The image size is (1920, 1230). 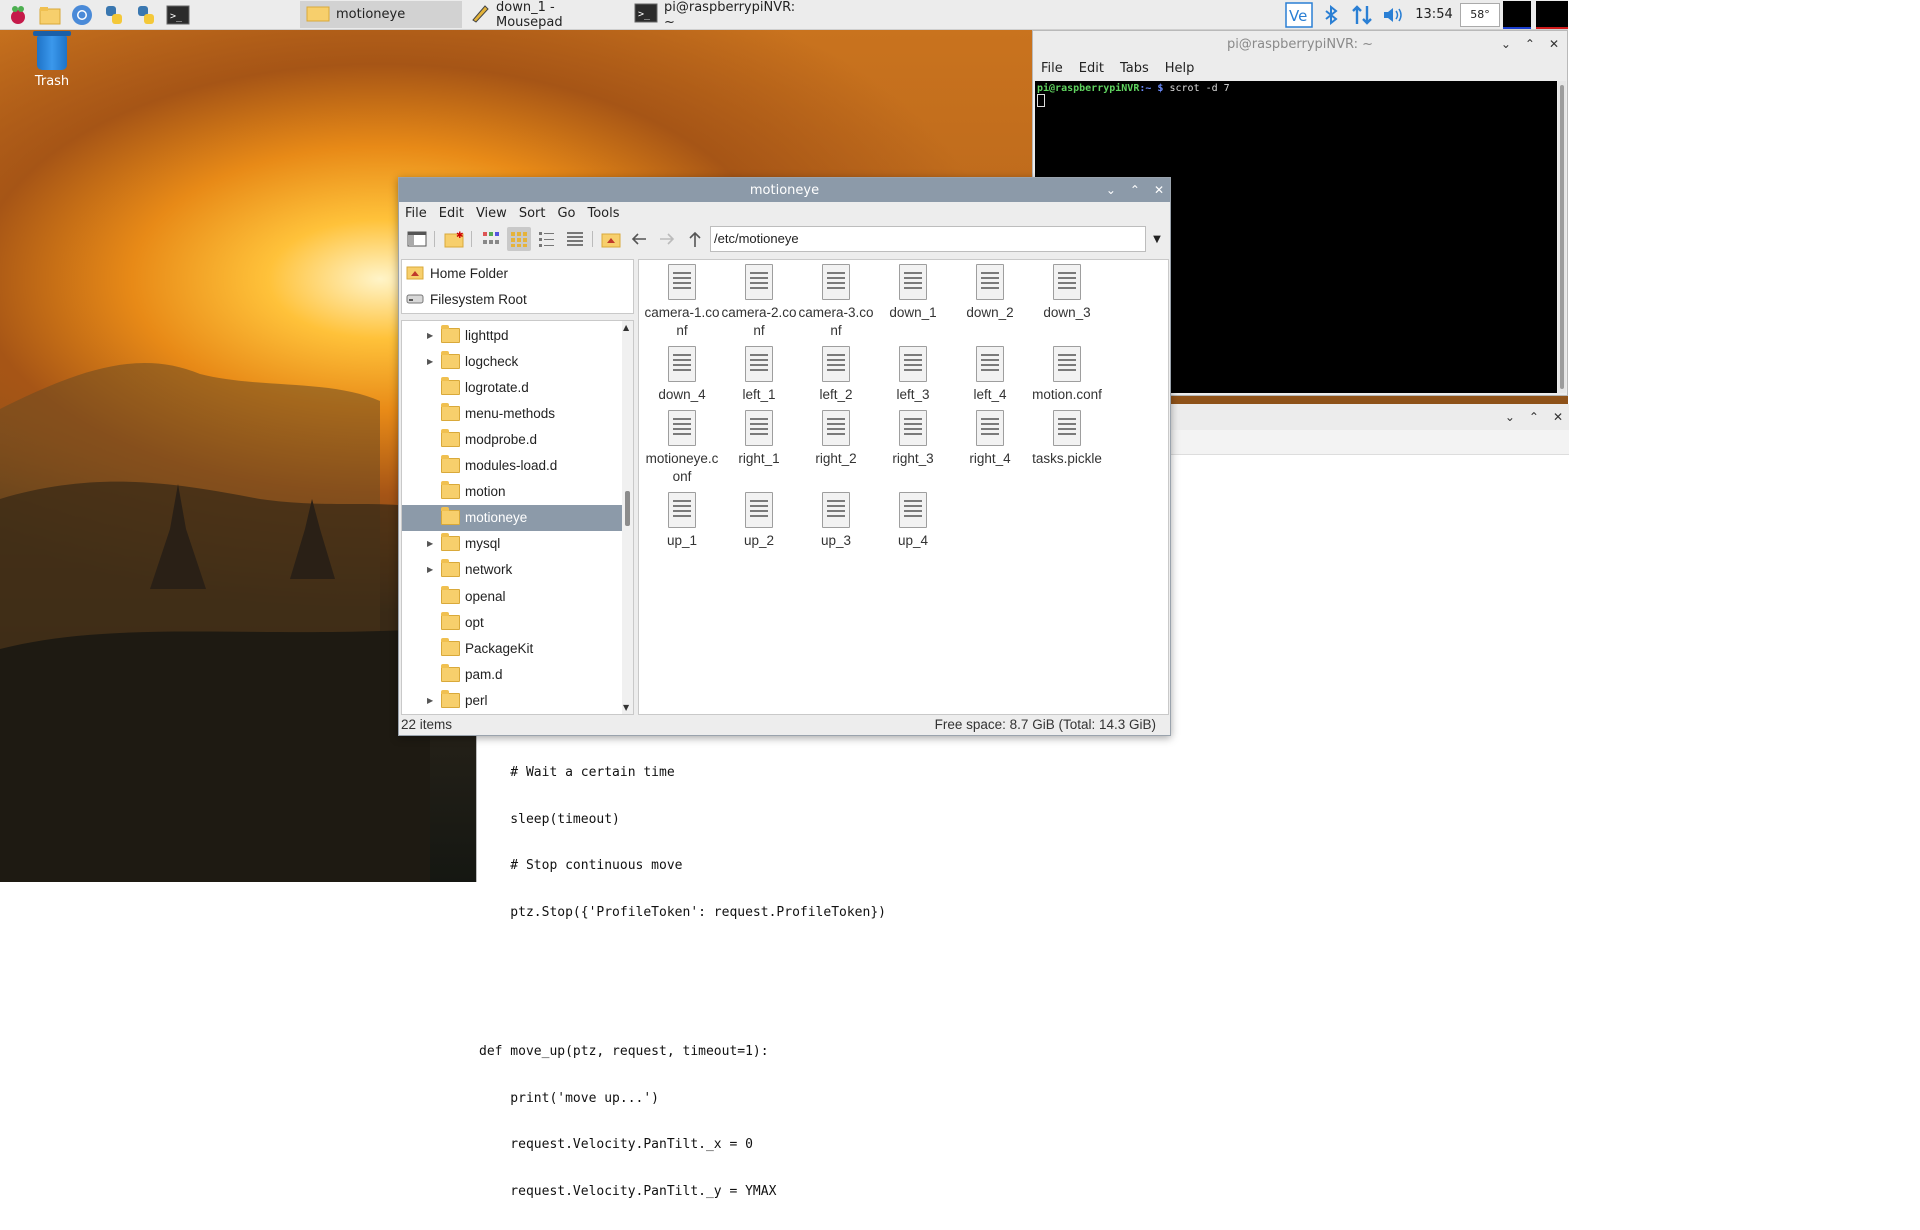 What do you see at coordinates (836, 375) in the screenshot?
I see `file-item: left_2` at bounding box center [836, 375].